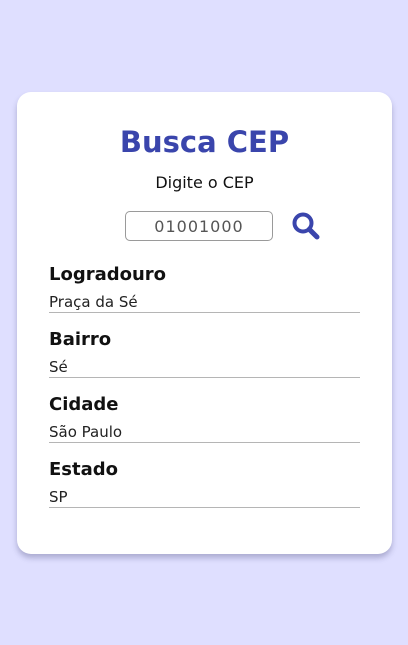 The height and width of the screenshot is (645, 408). I want to click on cidade-label: Cidade, so click(84, 404).